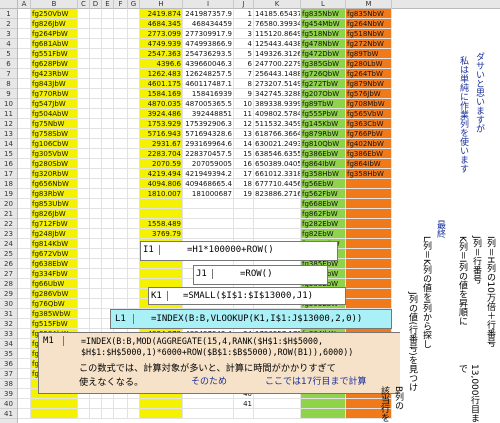 The image size is (500, 423). What do you see at coordinates (161, 154) in the screenshot?
I see `cell-H: 2283.704` at bounding box center [161, 154].